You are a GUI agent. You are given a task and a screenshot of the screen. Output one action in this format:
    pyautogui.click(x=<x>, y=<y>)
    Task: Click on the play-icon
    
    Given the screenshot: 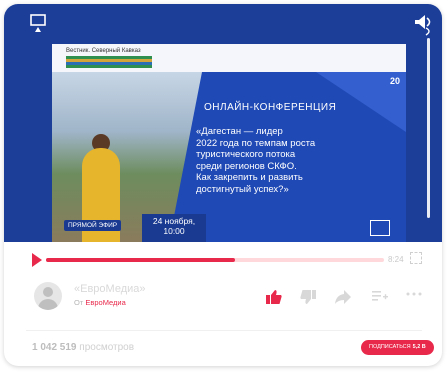 What is the action you would take?
    pyautogui.click(x=37, y=260)
    